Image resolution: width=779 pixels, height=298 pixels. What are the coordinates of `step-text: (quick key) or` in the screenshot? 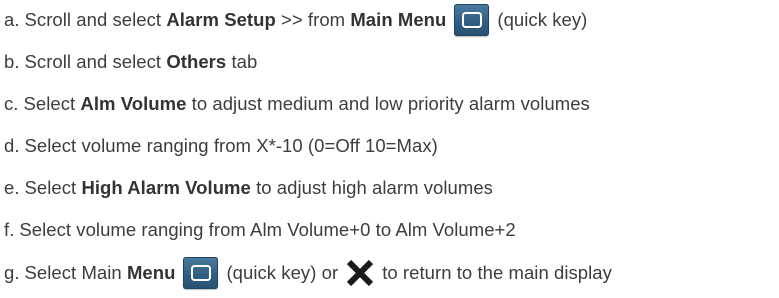 It's located at (282, 272).